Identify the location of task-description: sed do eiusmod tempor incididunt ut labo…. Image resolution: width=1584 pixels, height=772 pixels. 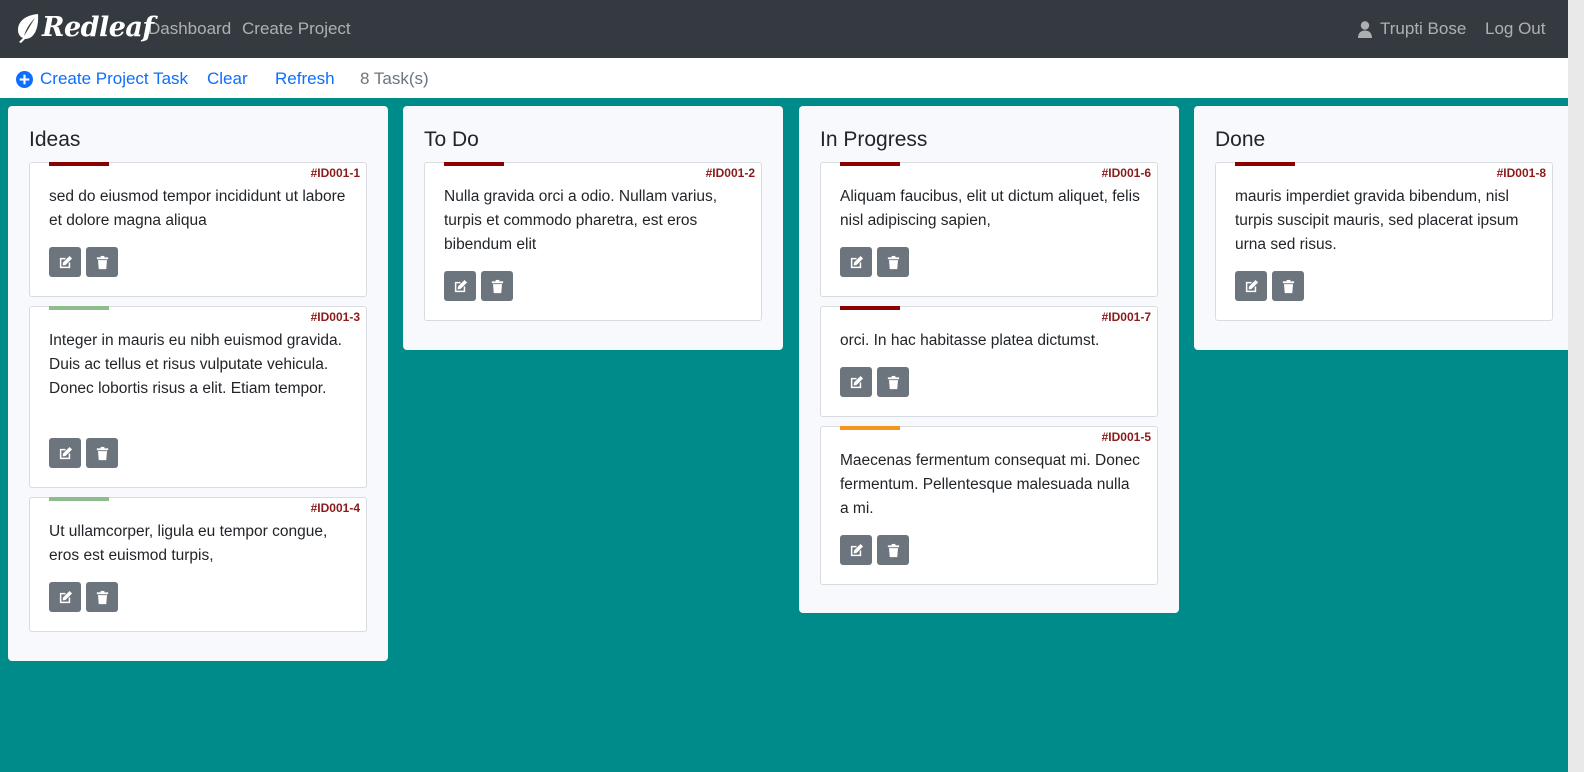
(197, 208).